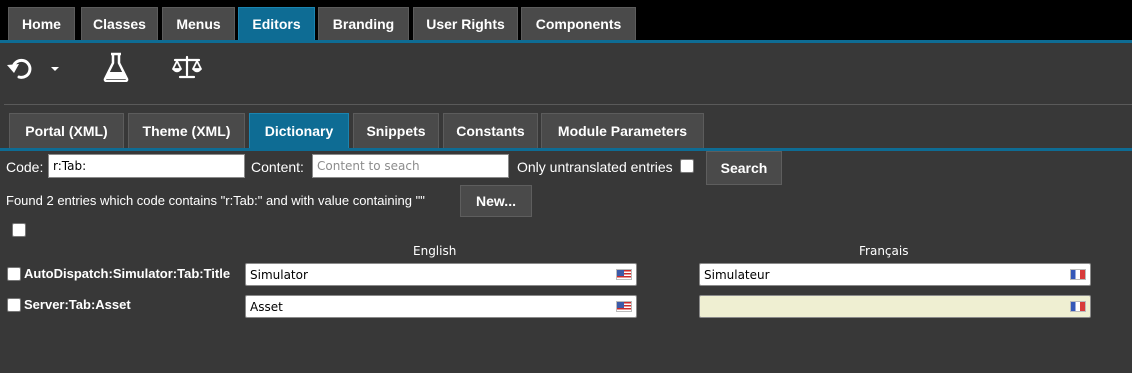  Describe the element at coordinates (198, 23) in the screenshot. I see `tab-menus: Menus` at that location.